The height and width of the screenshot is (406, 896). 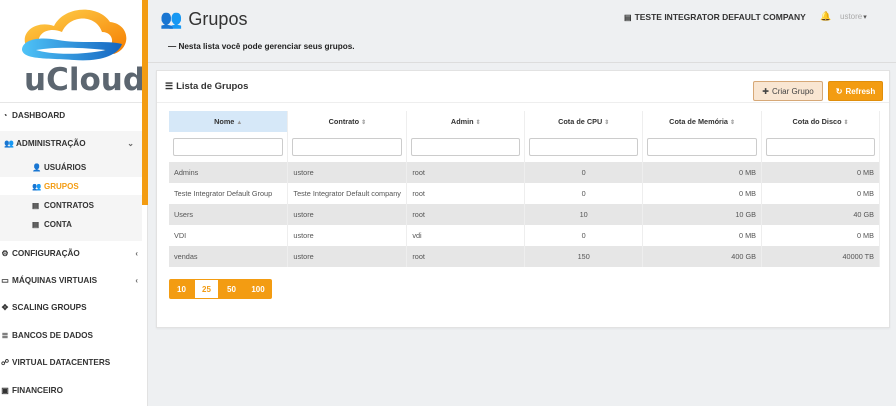 What do you see at coordinates (792, 91) in the screenshot?
I see `create-group-label: Criar Grupo` at bounding box center [792, 91].